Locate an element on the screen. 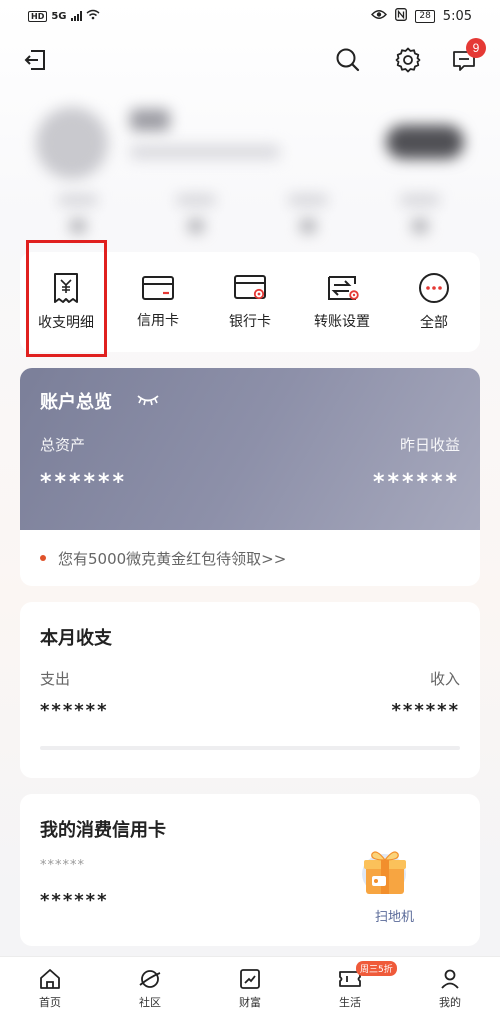 The height and width of the screenshot is (1020, 500). tab-life: 周三5折 生活 is located at coordinates (353, 985).